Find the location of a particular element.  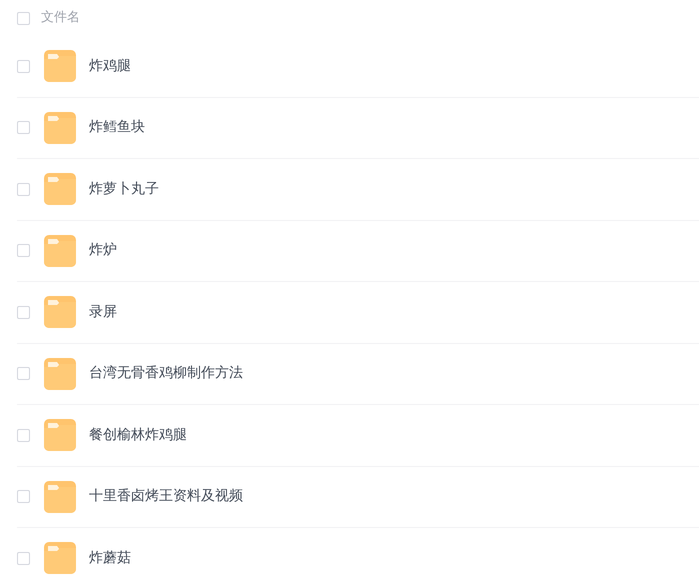

file-name: 炸鸡腿 is located at coordinates (110, 66).